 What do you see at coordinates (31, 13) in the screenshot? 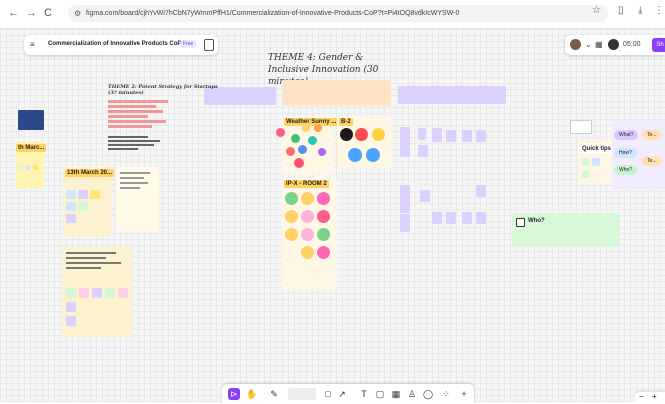
I see `forward-icon: →` at bounding box center [31, 13].